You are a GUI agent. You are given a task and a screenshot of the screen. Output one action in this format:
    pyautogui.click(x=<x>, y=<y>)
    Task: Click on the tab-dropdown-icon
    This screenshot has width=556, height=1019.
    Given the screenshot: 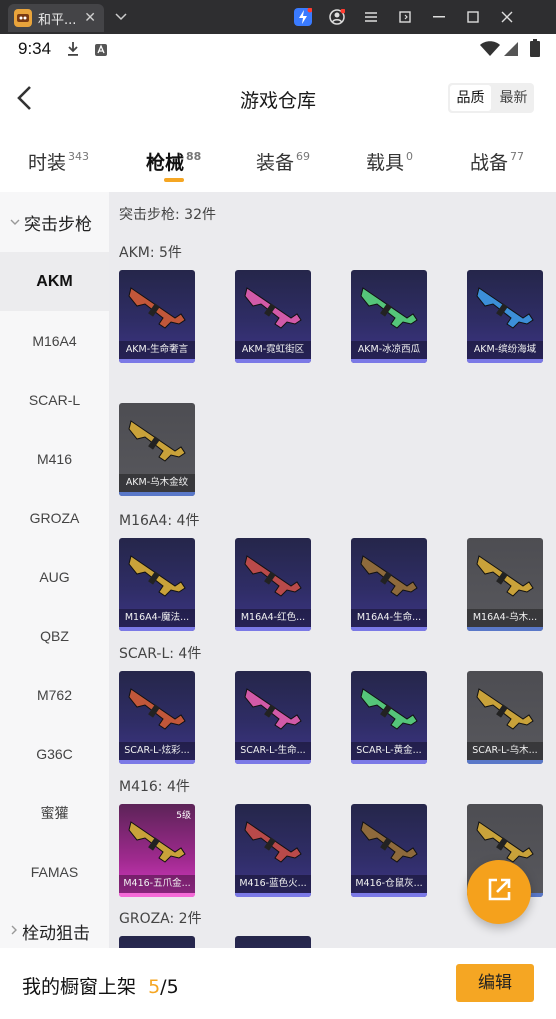 What is the action you would take?
    pyautogui.click(x=121, y=17)
    